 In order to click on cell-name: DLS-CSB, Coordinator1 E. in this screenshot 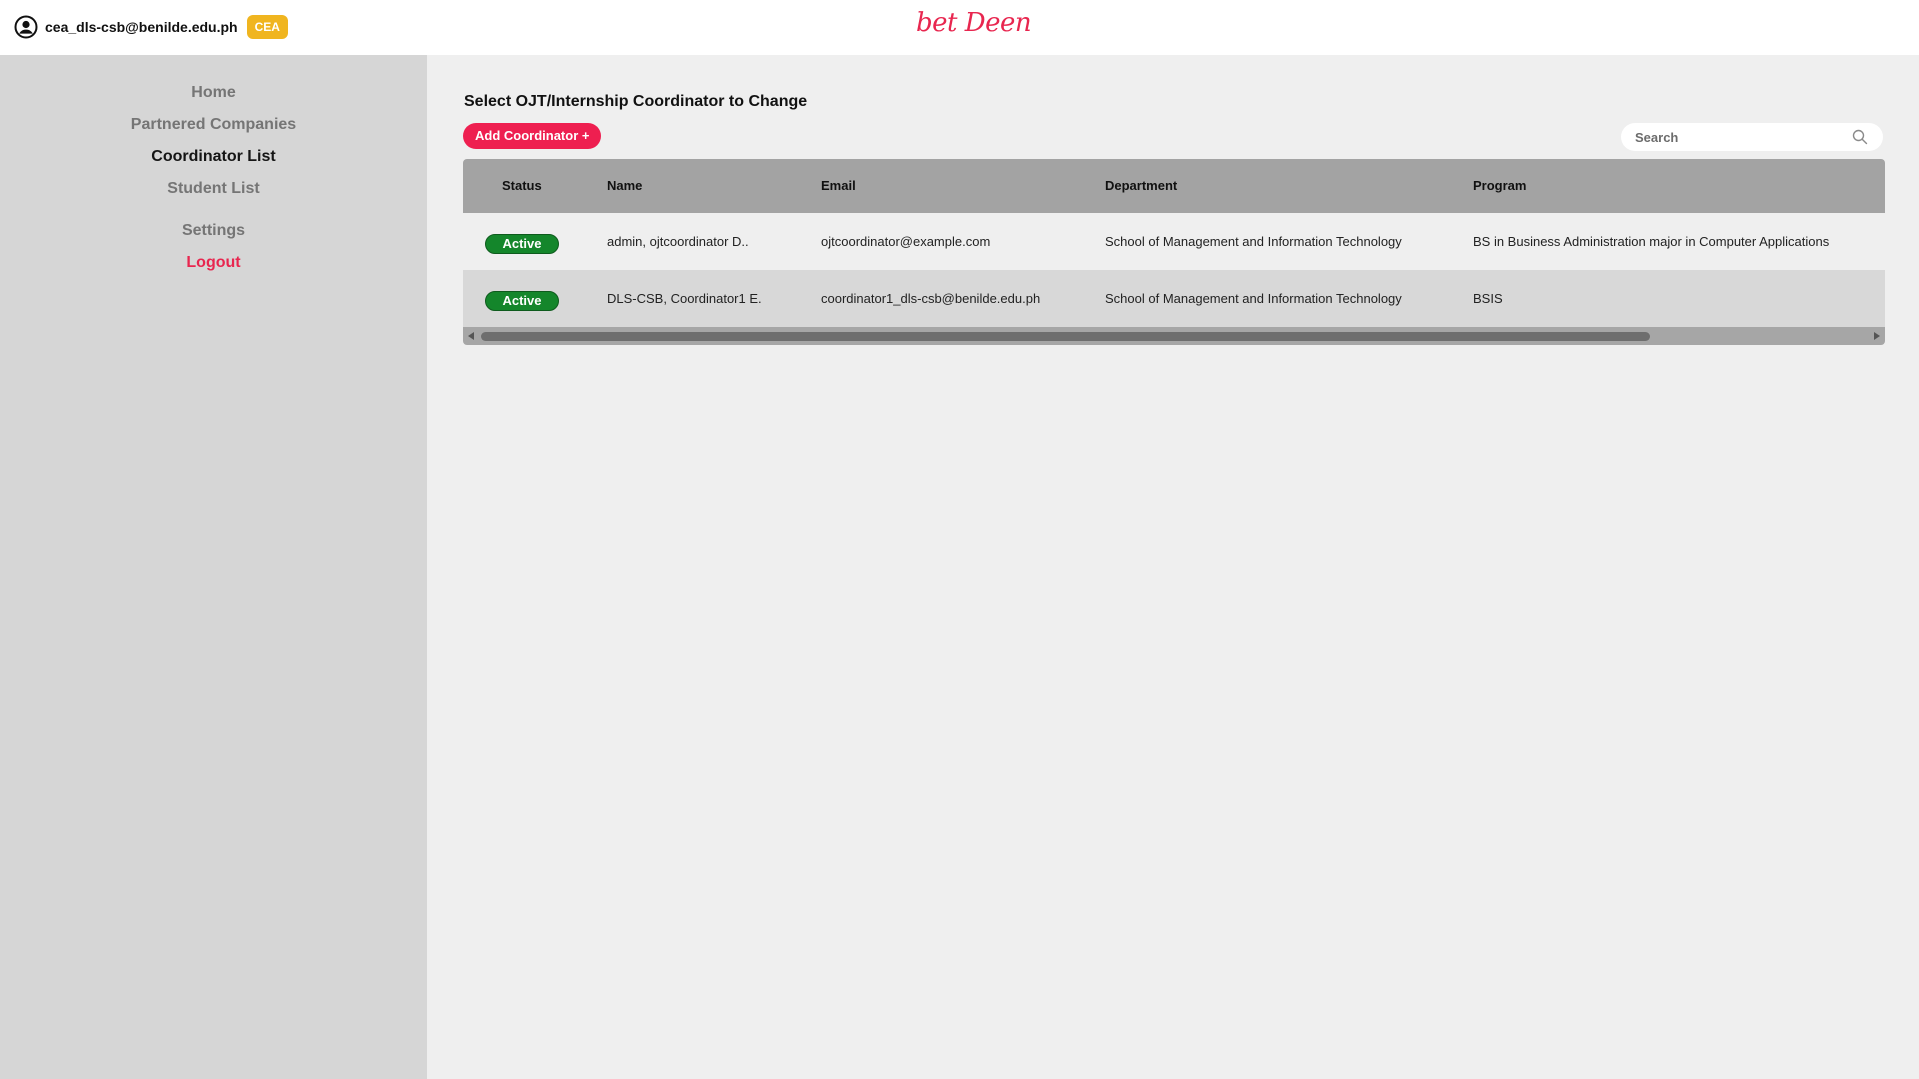, I will do `click(684, 298)`.